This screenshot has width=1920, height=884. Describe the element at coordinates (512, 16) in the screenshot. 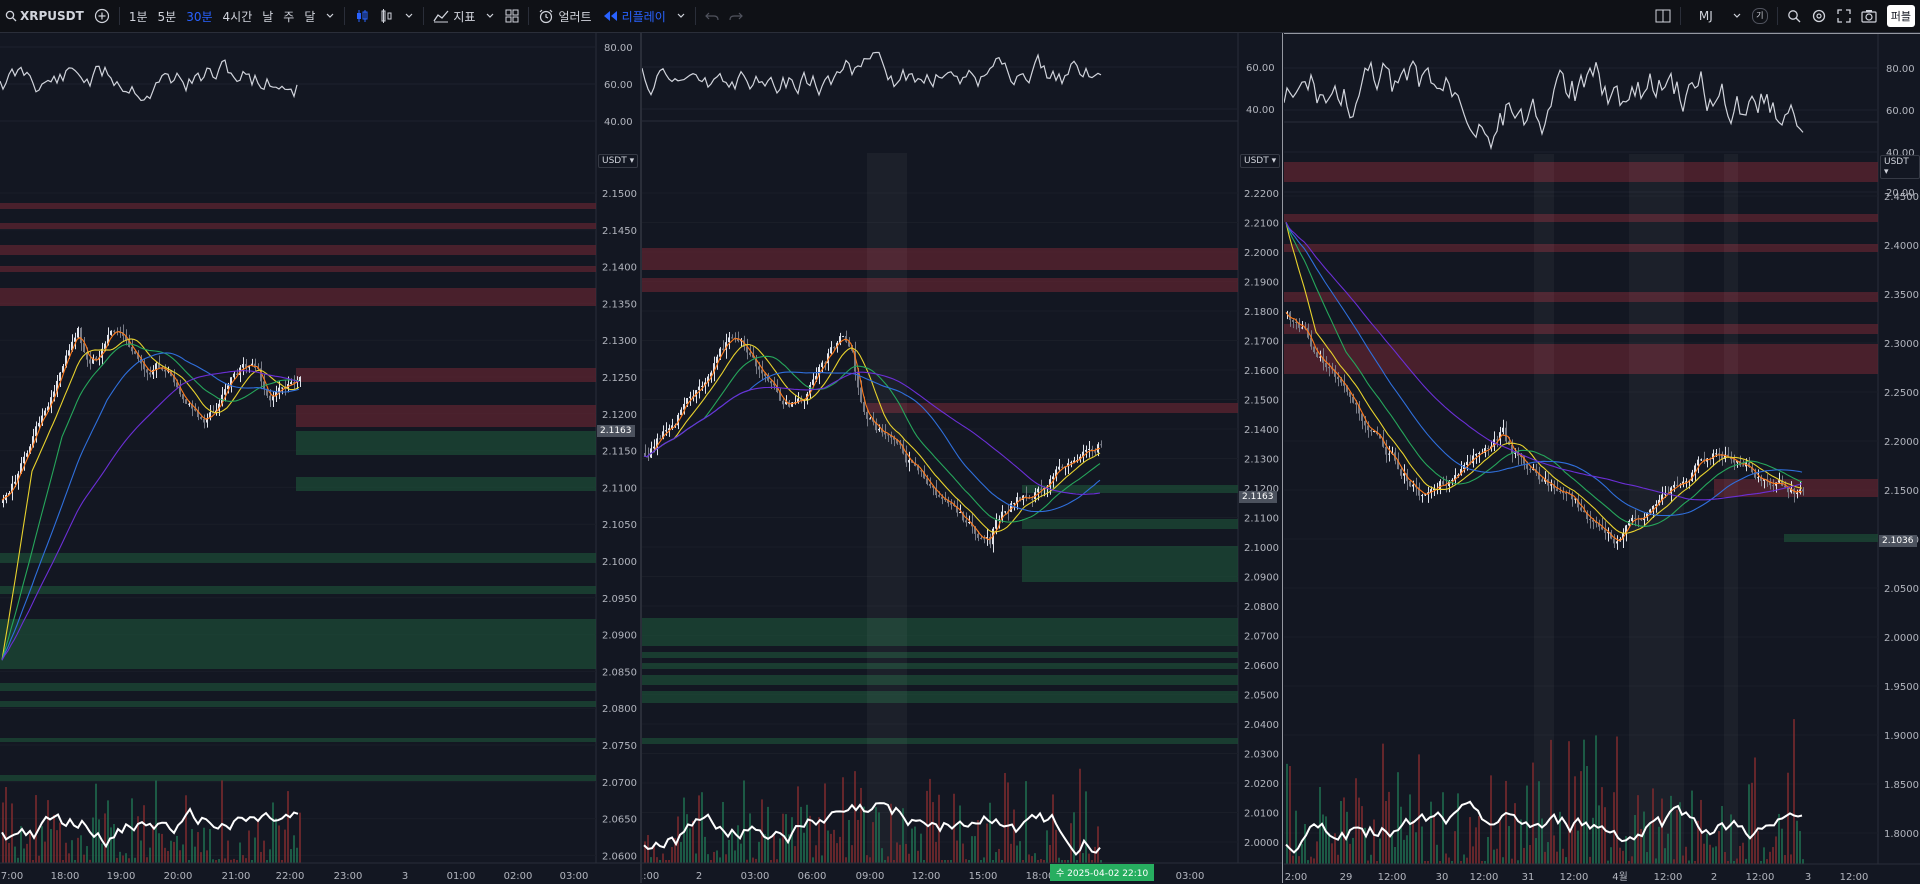

I see `templates-button` at that location.